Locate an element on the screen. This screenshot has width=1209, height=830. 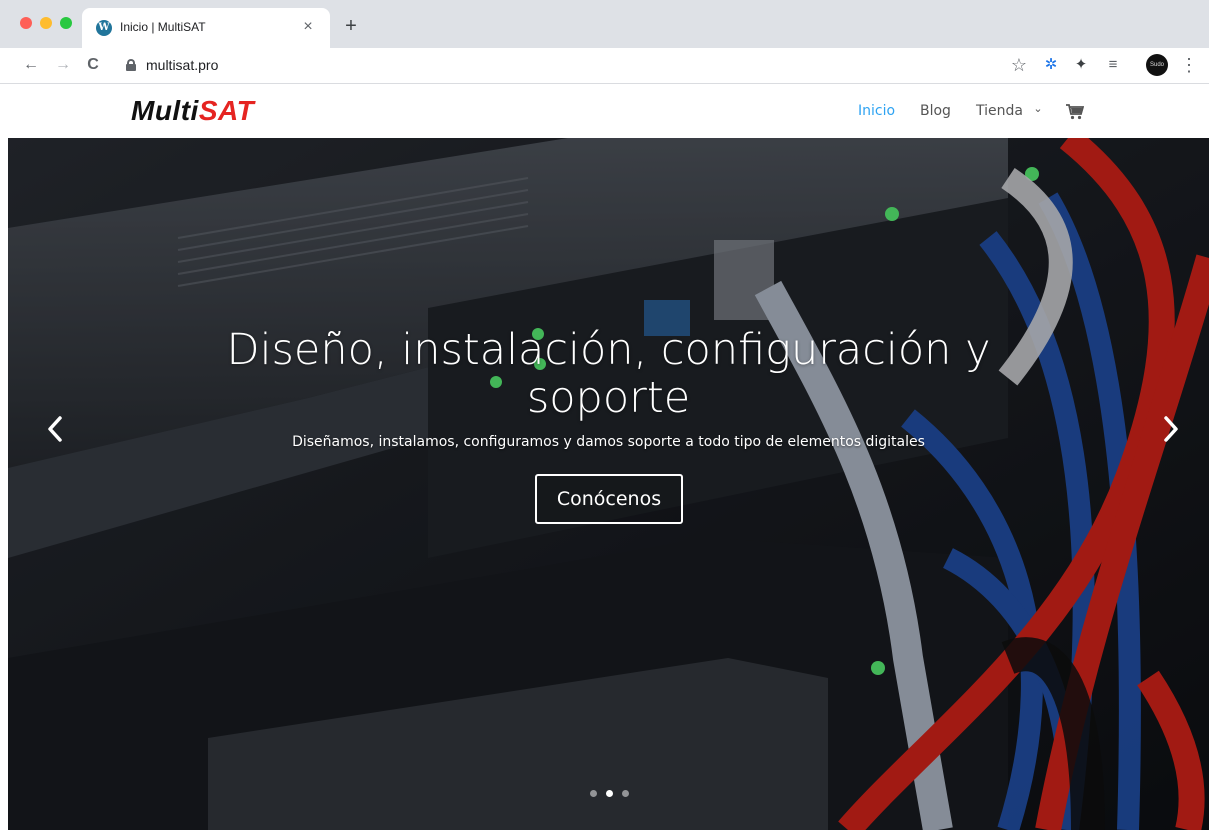
zoom-window-button is located at coordinates (66, 23).